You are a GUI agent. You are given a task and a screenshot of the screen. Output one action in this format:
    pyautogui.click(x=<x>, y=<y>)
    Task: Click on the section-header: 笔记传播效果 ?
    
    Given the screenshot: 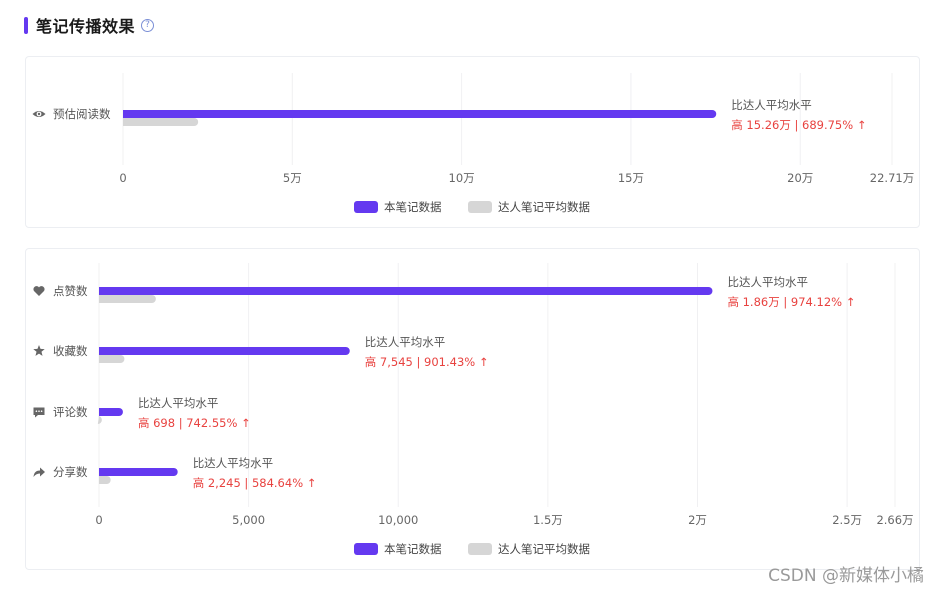 What is the action you would take?
    pyautogui.click(x=89, y=25)
    